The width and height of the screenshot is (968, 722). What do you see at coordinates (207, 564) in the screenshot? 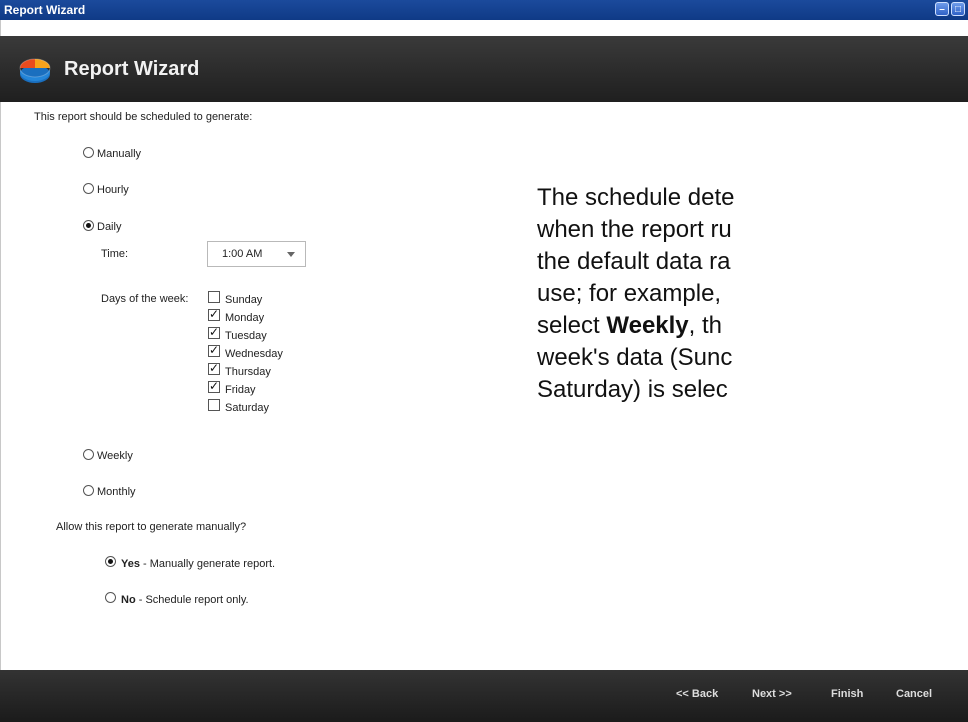
I see `manual-yes-desc: - Manually generate report.` at bounding box center [207, 564].